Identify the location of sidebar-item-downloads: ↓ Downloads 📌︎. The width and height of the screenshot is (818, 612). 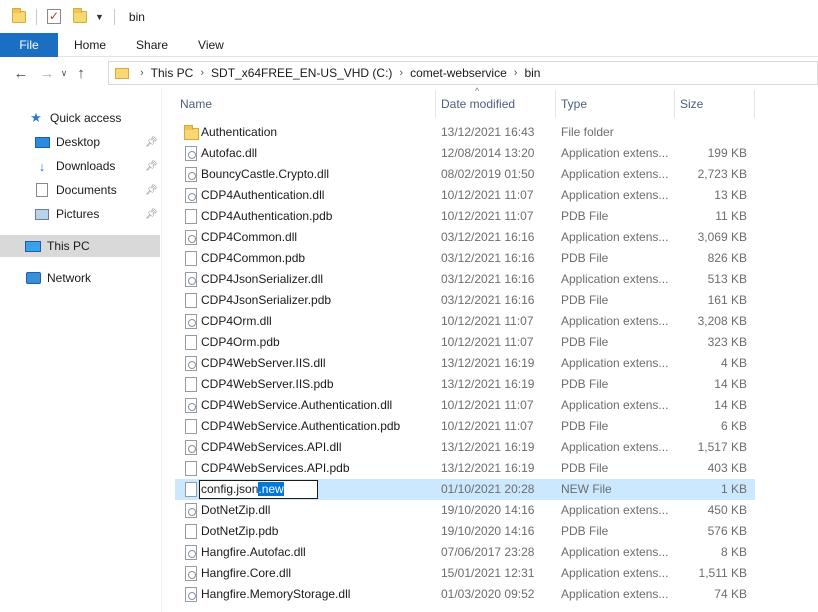
(80, 166).